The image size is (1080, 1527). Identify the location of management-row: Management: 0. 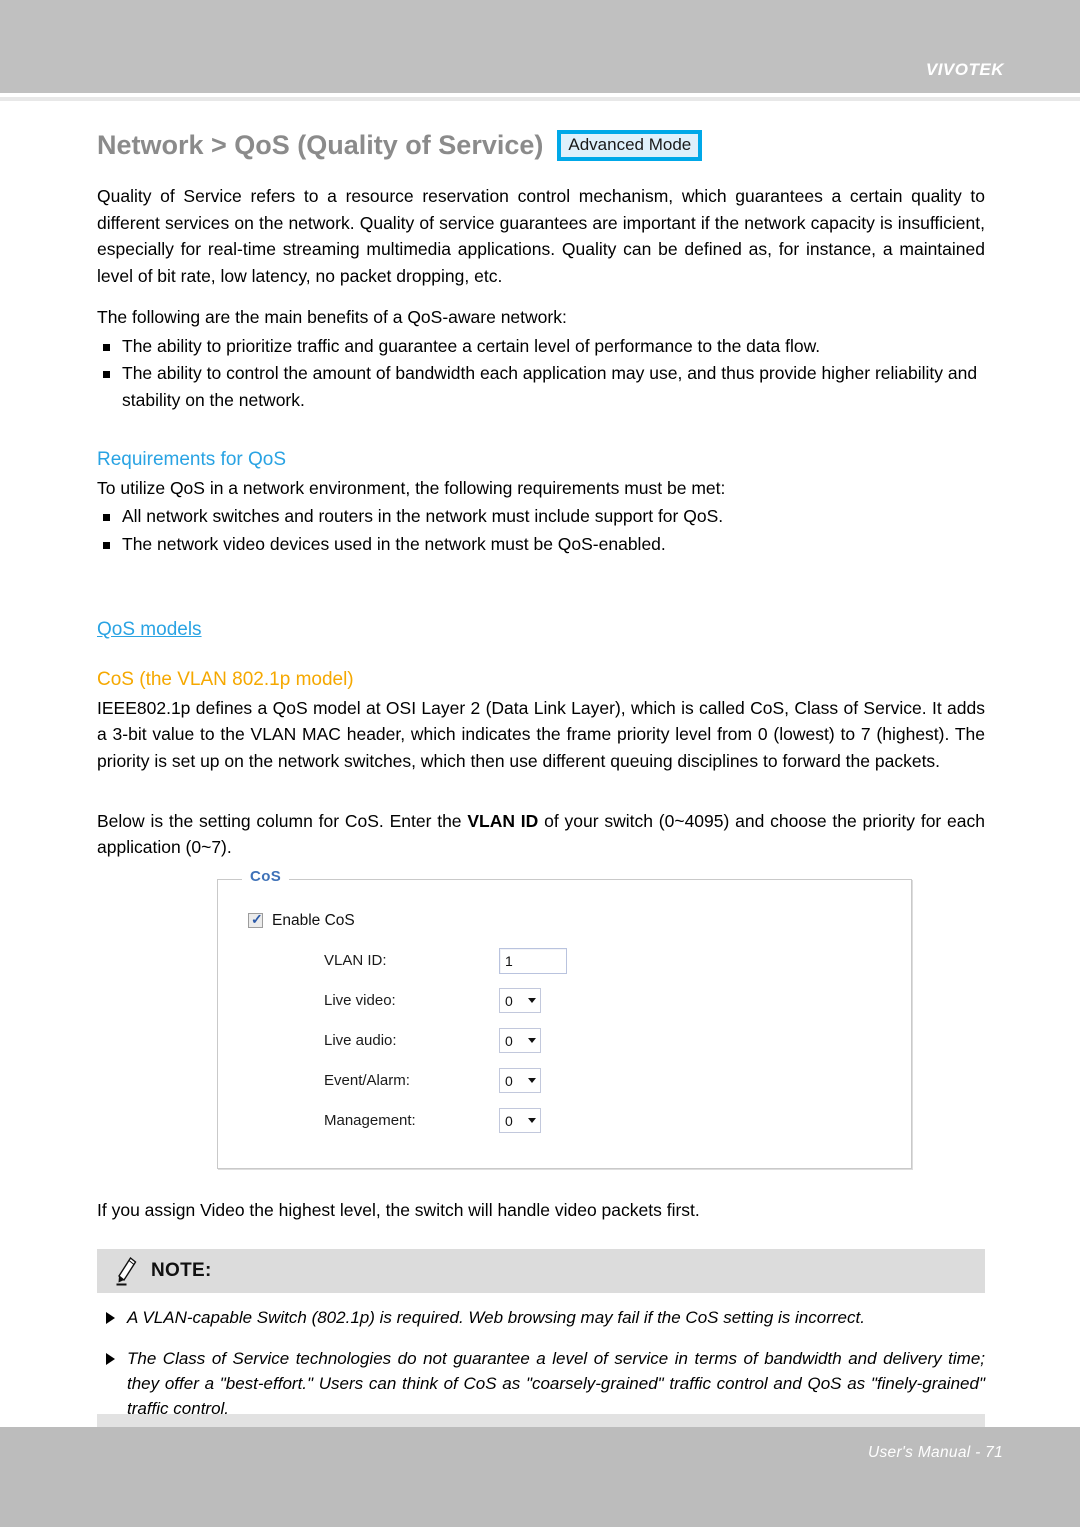
(617, 1121).